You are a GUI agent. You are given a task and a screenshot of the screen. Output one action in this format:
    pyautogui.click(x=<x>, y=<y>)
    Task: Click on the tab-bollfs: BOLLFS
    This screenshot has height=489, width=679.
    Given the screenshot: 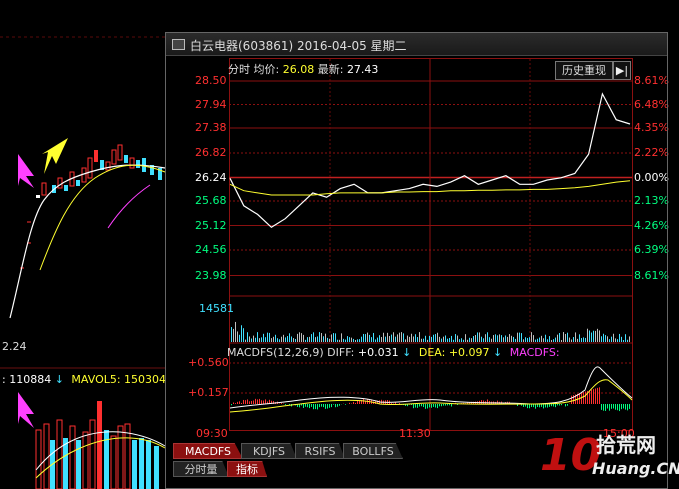 What is the action you would take?
    pyautogui.click(x=373, y=451)
    